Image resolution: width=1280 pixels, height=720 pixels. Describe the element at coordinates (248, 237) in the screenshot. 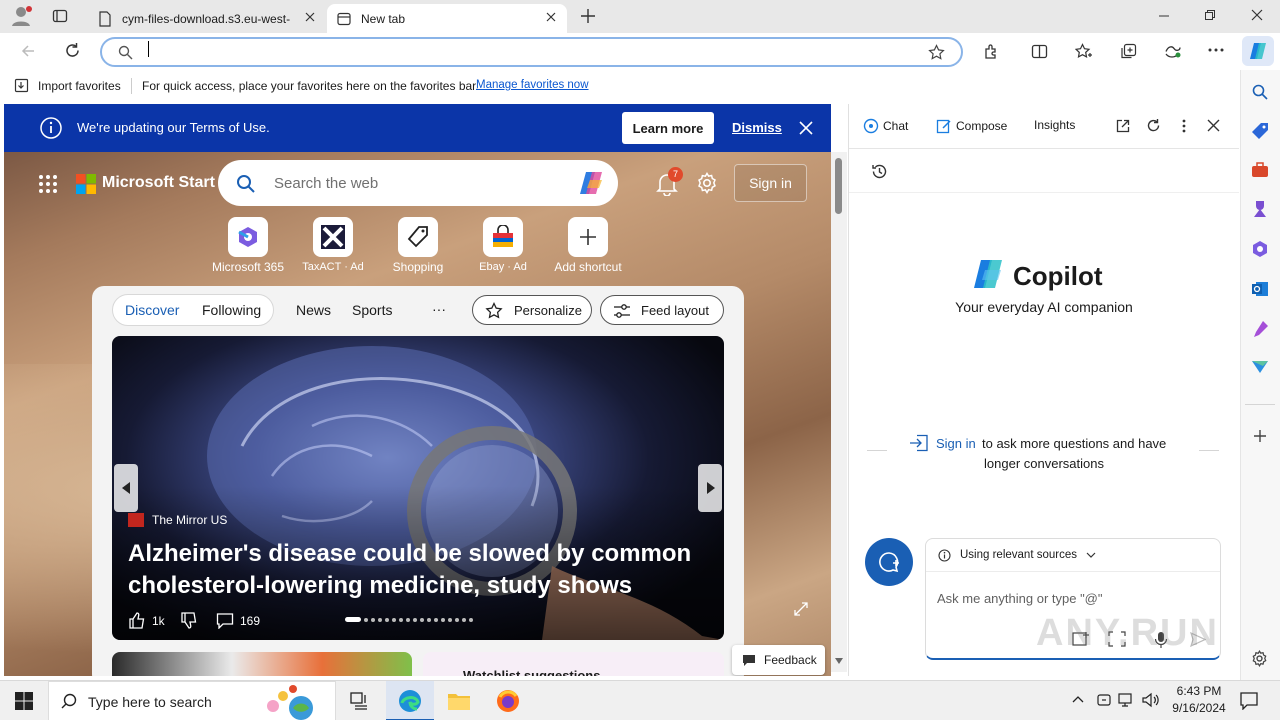

I see `shortcut-microsoft365` at that location.